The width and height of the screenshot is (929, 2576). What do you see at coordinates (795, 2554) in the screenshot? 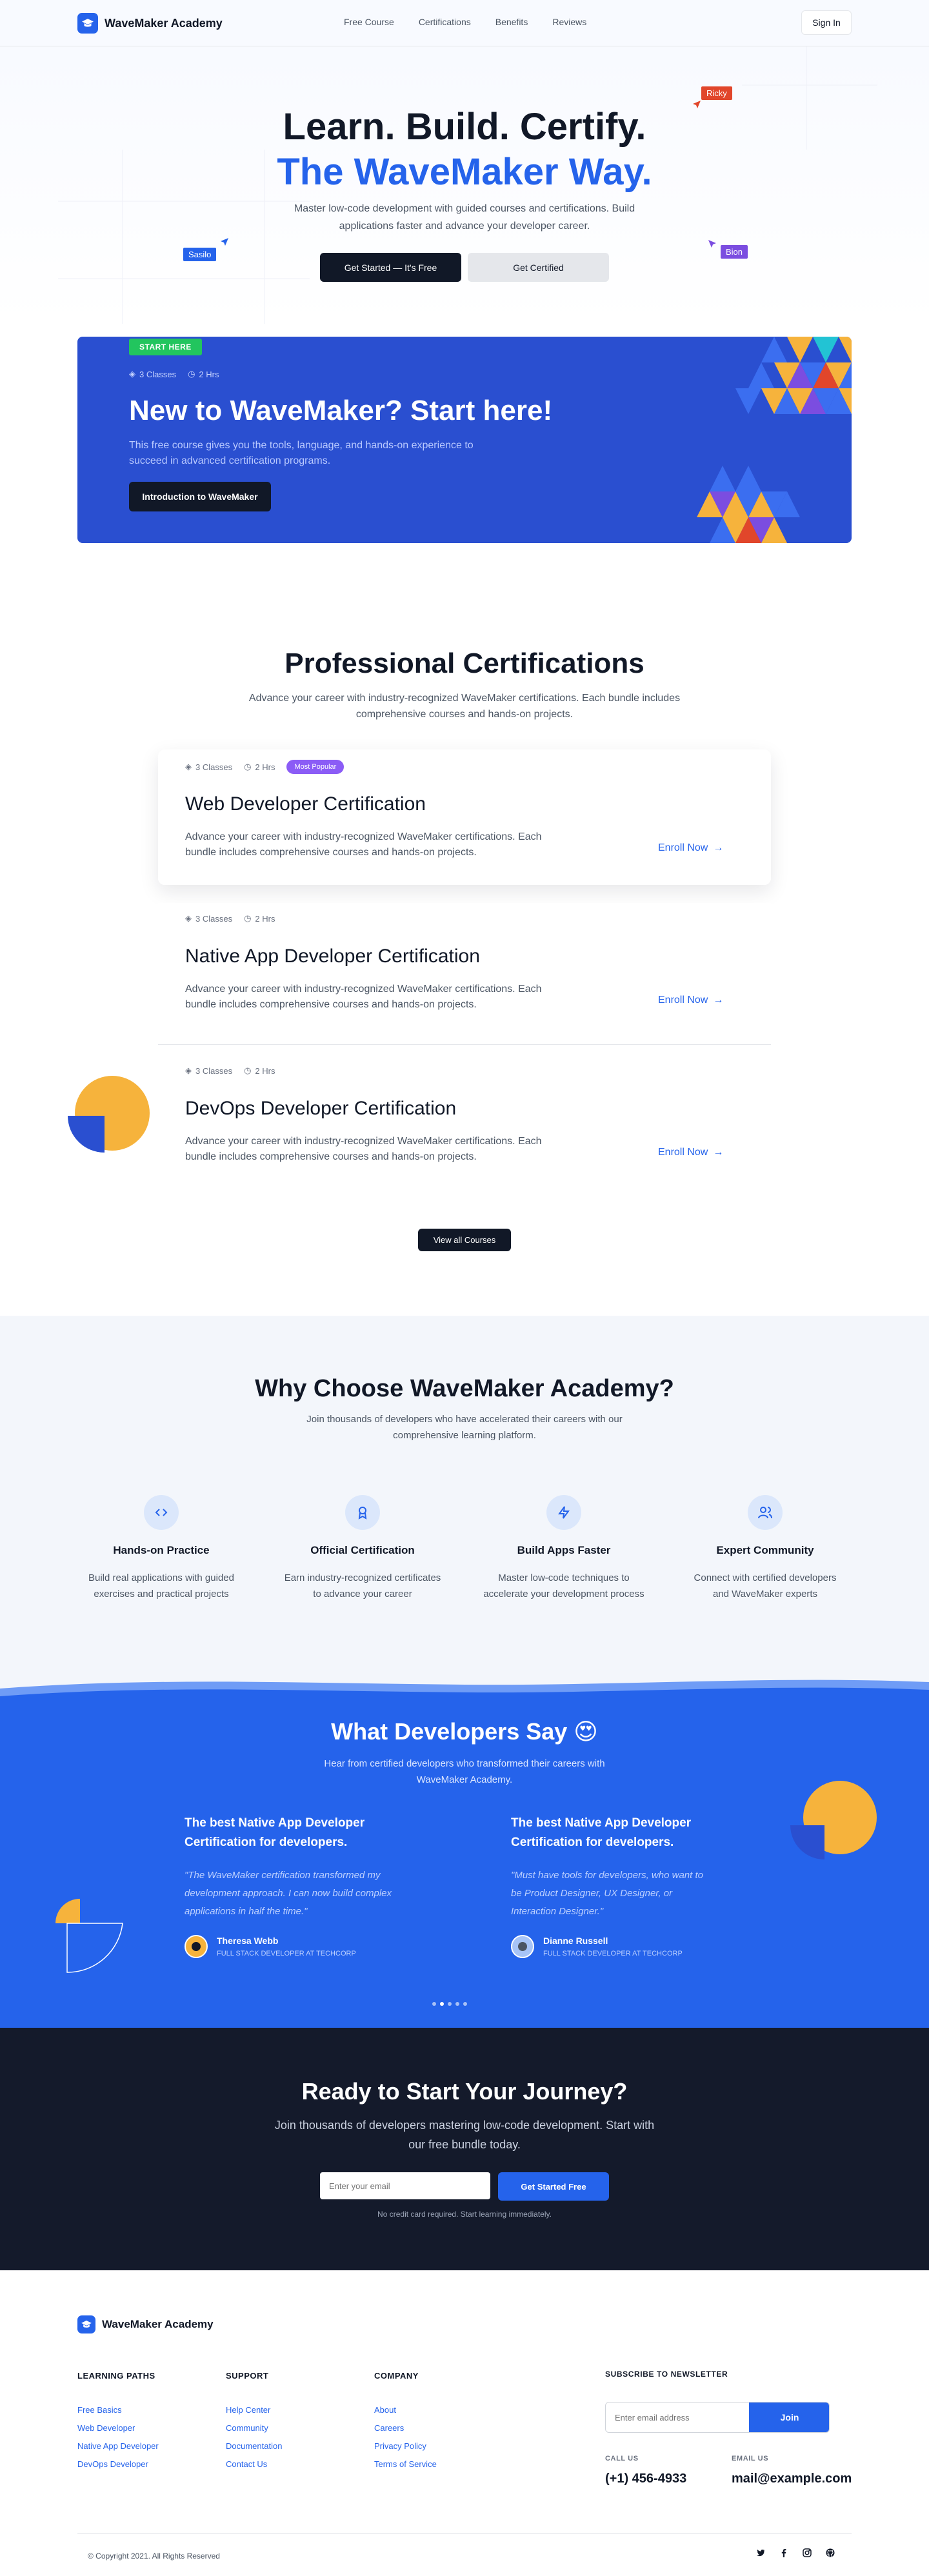
I see `social-links` at bounding box center [795, 2554].